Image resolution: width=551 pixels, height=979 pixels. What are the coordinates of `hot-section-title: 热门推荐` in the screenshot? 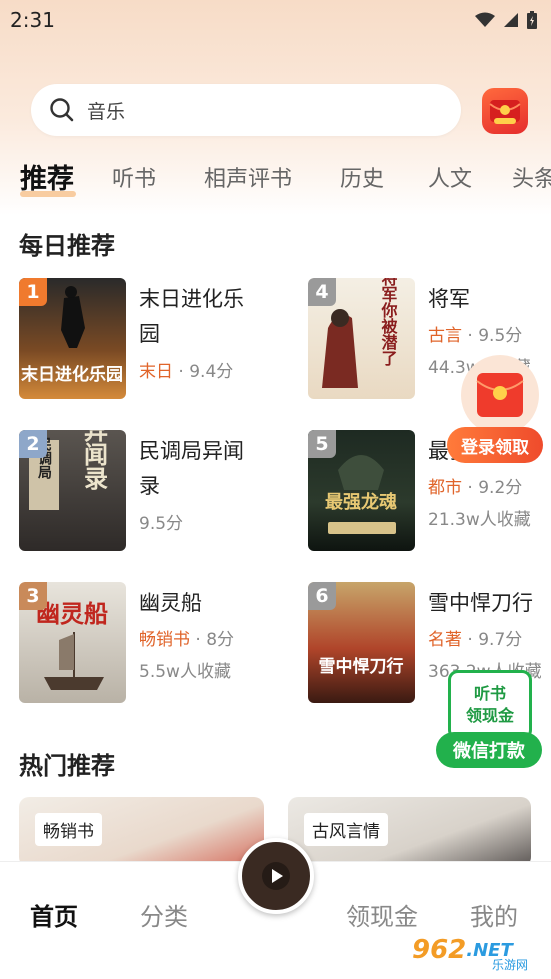 It's located at (67, 766).